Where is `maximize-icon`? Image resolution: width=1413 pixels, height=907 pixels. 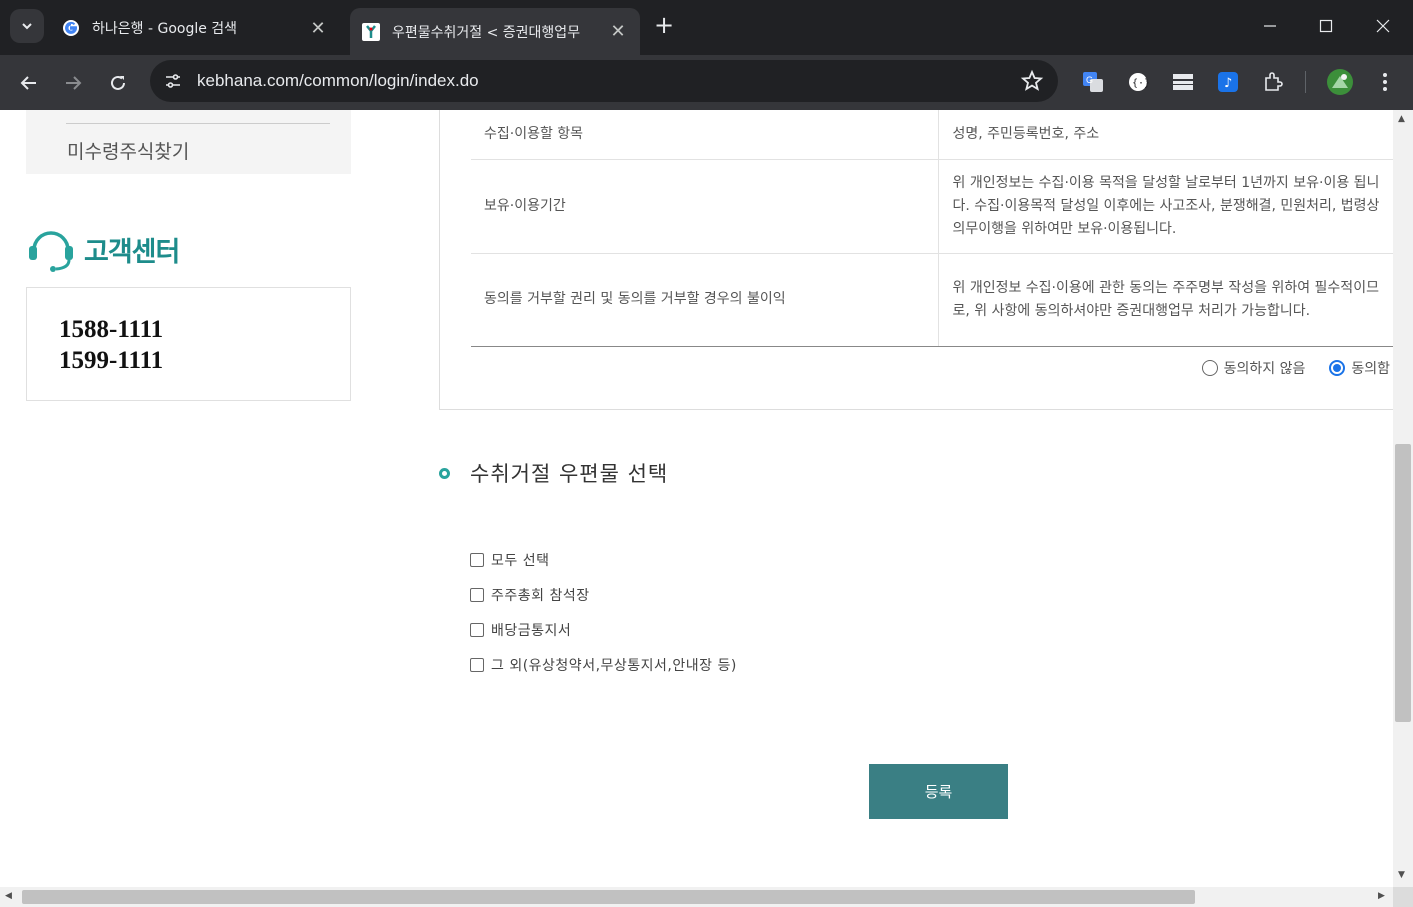
maximize-icon is located at coordinates (1326, 26).